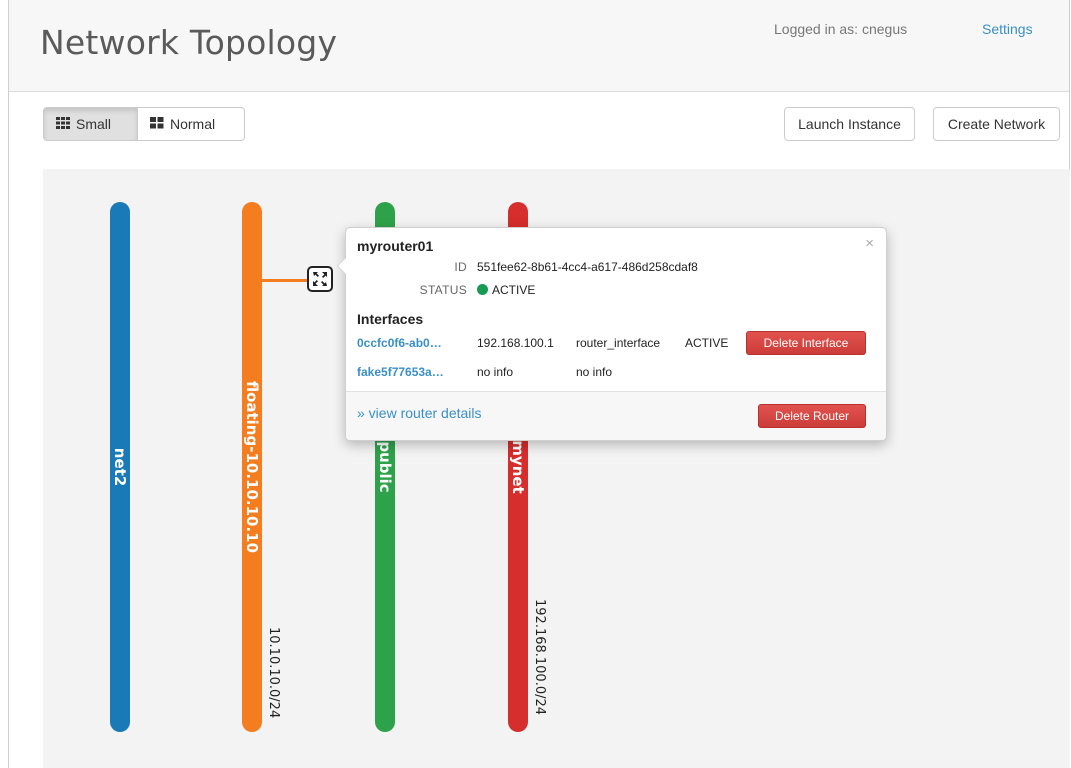  I want to click on network-label: net2, so click(120, 467).